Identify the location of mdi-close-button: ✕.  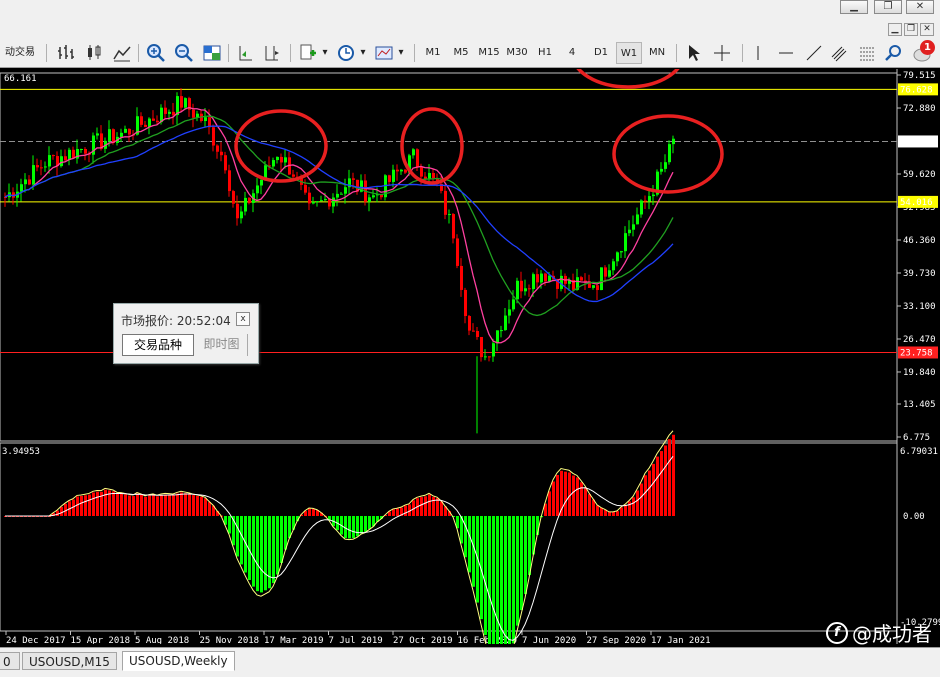
(927, 29).